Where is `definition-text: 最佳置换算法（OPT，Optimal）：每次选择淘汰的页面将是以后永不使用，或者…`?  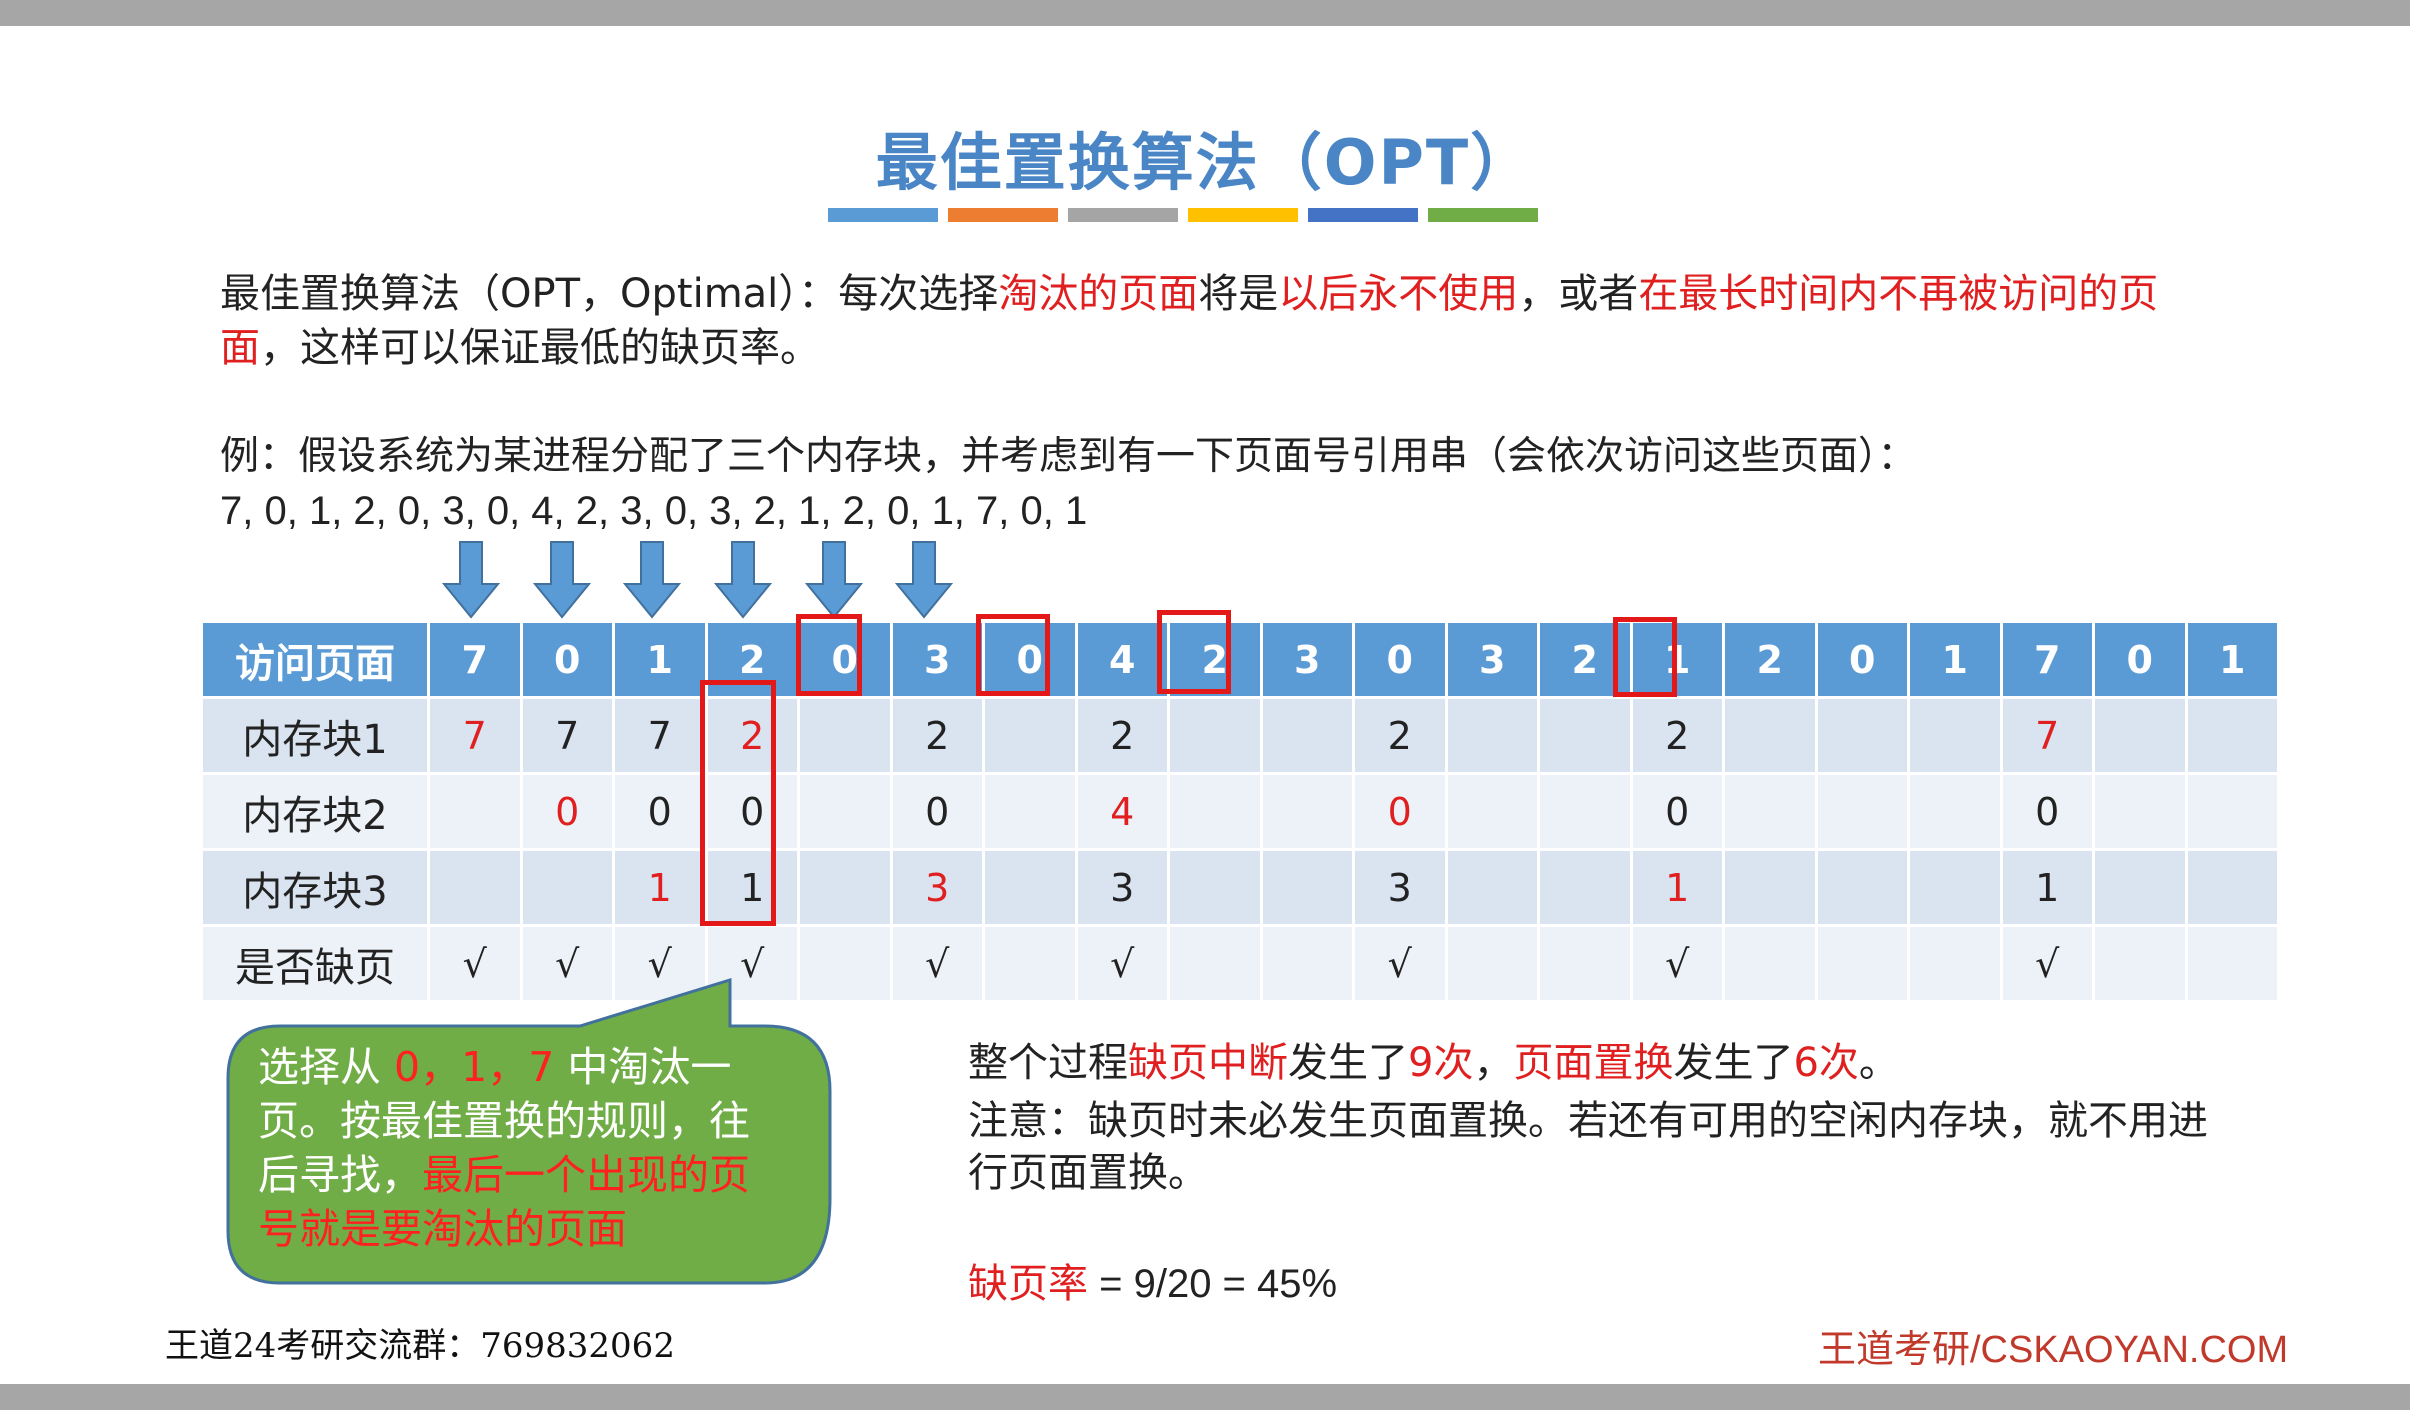 definition-text: 最佳置换算法（OPT，Optimal）：每次选择淘汰的页面将是以后永不使用，或者… is located at coordinates (1189, 321).